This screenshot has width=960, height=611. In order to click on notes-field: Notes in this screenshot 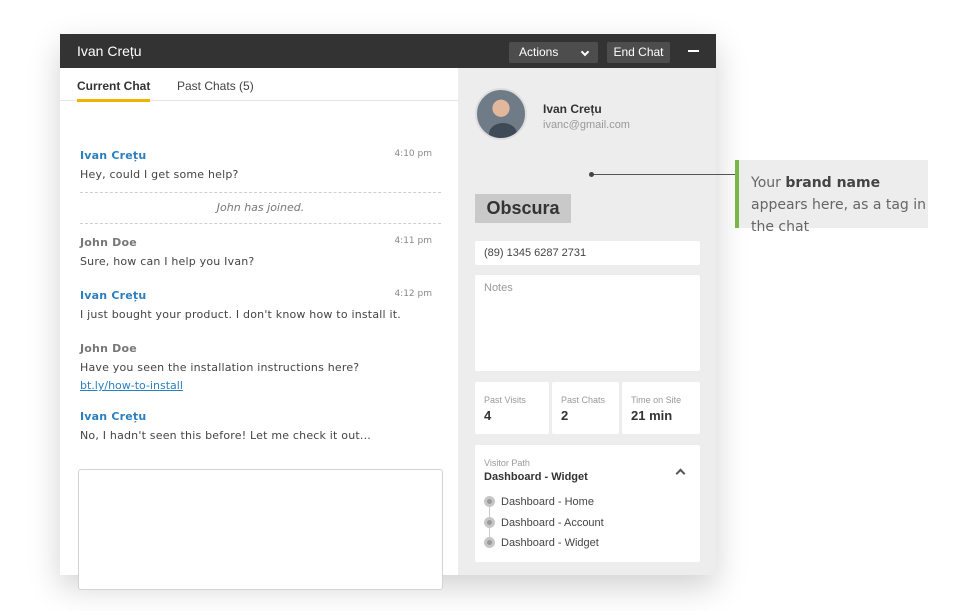, I will do `click(587, 323)`.